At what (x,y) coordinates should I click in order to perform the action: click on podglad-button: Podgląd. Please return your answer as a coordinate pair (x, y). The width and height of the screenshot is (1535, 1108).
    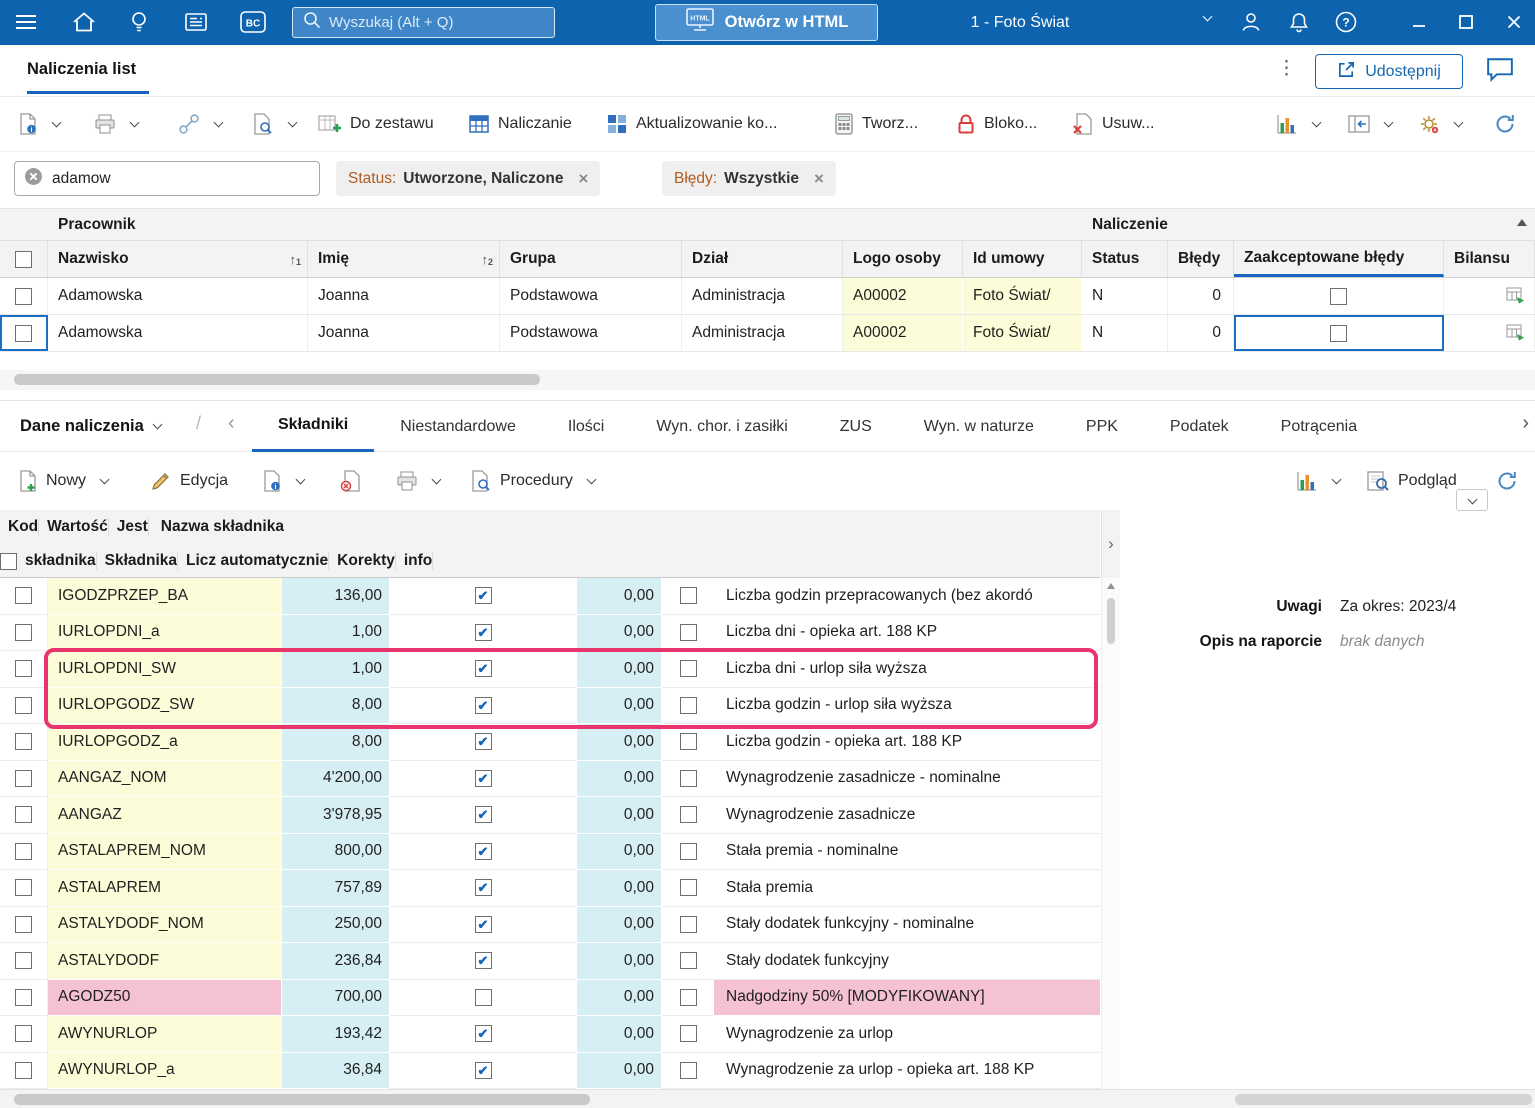
    Looking at the image, I should click on (1411, 481).